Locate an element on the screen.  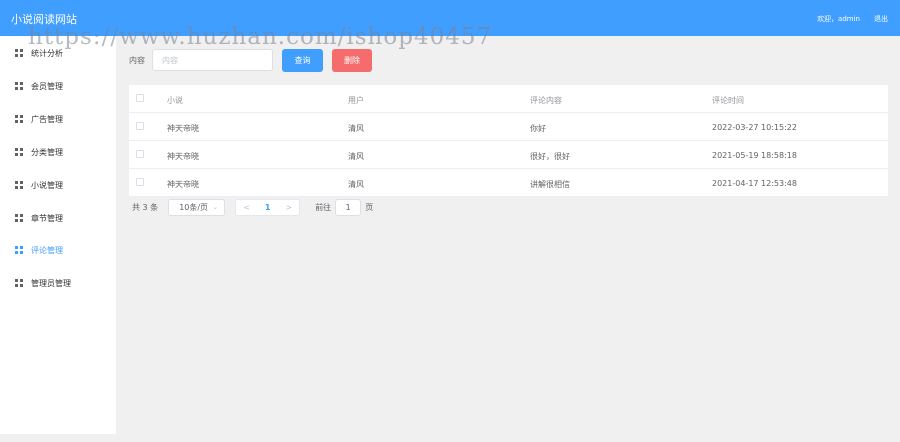
sidebar-item-label: 分类管理 is located at coordinates (47, 152).